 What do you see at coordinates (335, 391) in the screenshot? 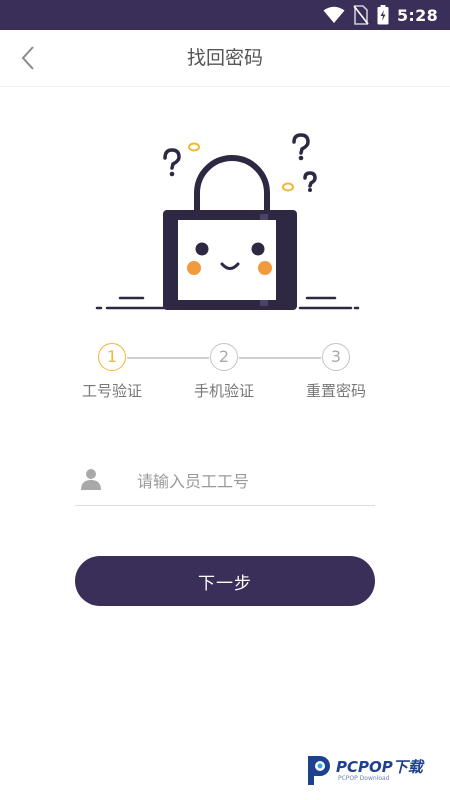
I see `step-3-label: 重置密码` at bounding box center [335, 391].